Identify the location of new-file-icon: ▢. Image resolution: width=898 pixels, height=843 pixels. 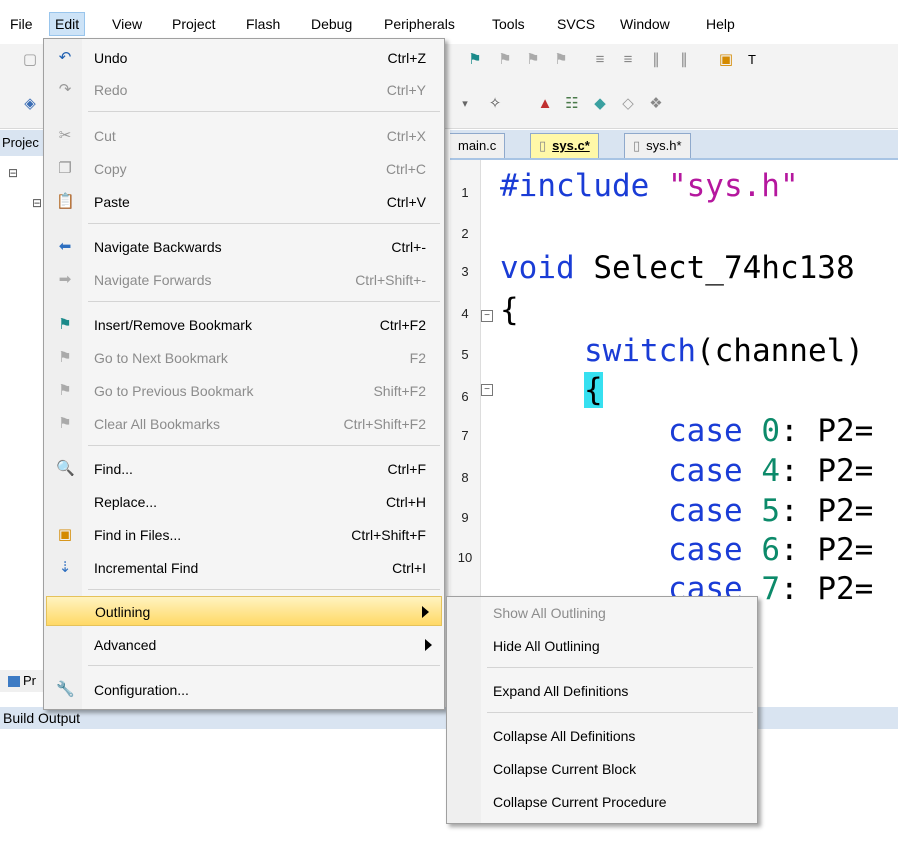
(30, 60).